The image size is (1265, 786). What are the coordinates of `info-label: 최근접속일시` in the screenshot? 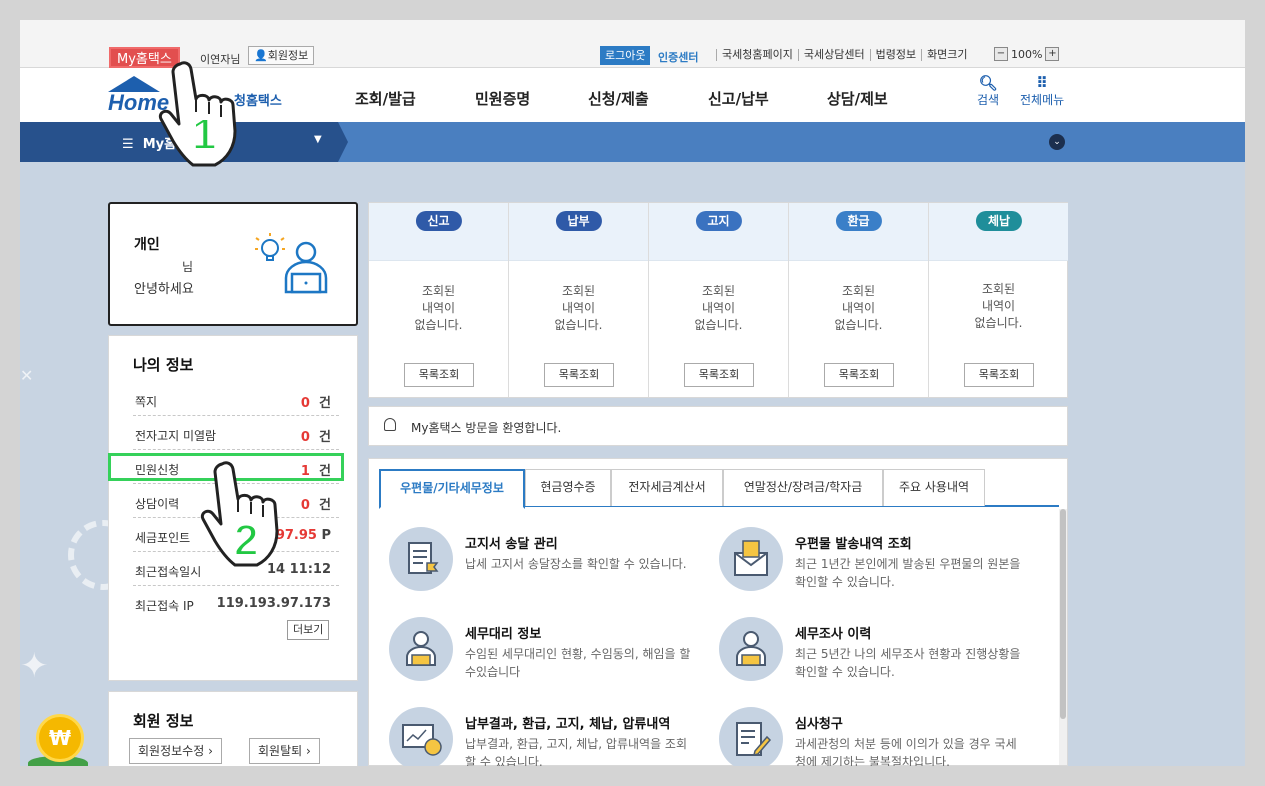 It's located at (168, 572).